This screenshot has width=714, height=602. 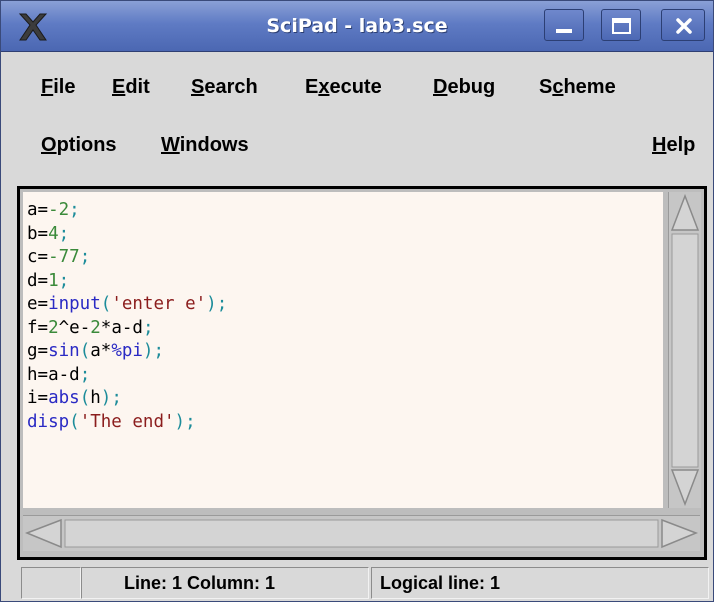 I want to click on menu-execute: Execute, so click(x=343, y=87).